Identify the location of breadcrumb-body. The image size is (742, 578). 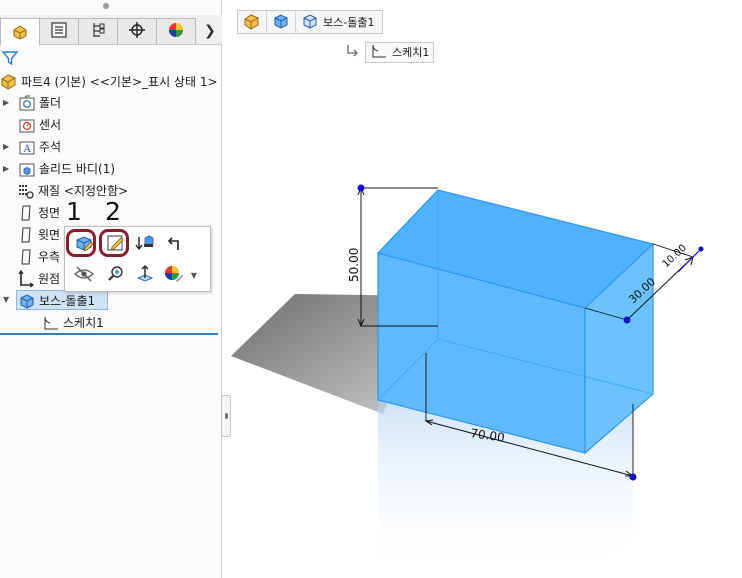
(281, 22).